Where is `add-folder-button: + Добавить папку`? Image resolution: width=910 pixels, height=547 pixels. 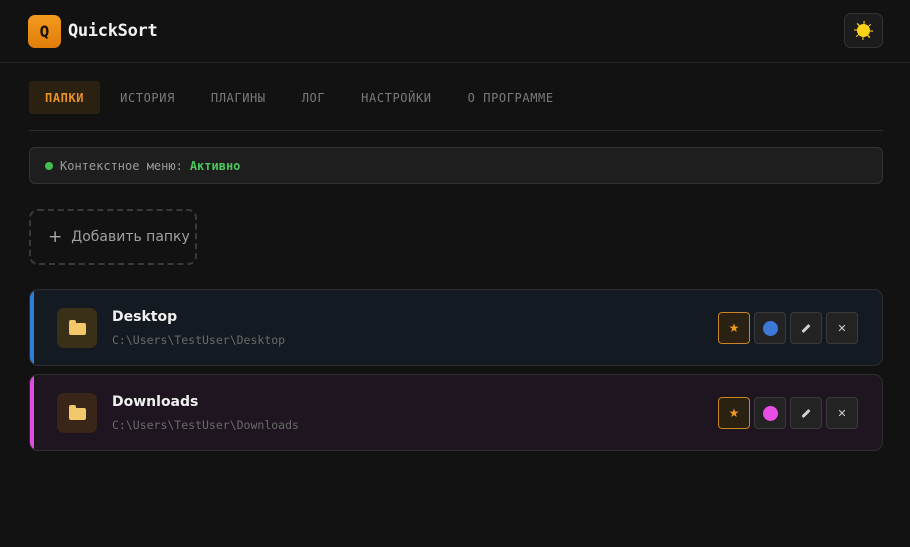 add-folder-button: + Добавить папку is located at coordinates (113, 237).